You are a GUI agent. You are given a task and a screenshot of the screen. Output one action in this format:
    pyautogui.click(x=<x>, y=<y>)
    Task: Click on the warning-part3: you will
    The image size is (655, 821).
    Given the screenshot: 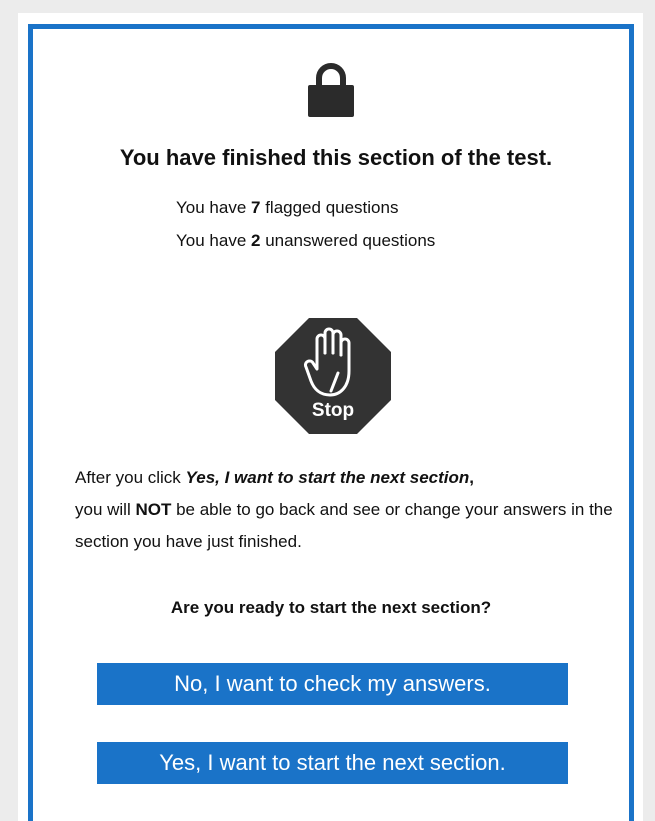 What is the action you would take?
    pyautogui.click(x=105, y=509)
    